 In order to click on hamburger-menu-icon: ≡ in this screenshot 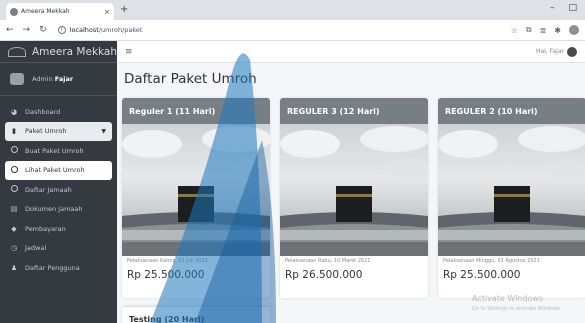, I will do `click(129, 52)`.